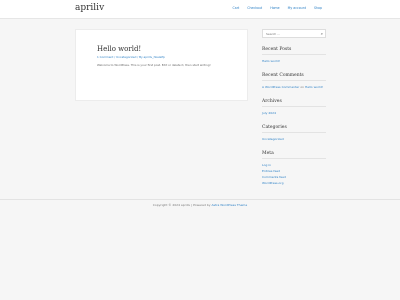 The image size is (400, 300). Describe the element at coordinates (318, 8) in the screenshot. I see `nav-item-shop: Shop` at that location.